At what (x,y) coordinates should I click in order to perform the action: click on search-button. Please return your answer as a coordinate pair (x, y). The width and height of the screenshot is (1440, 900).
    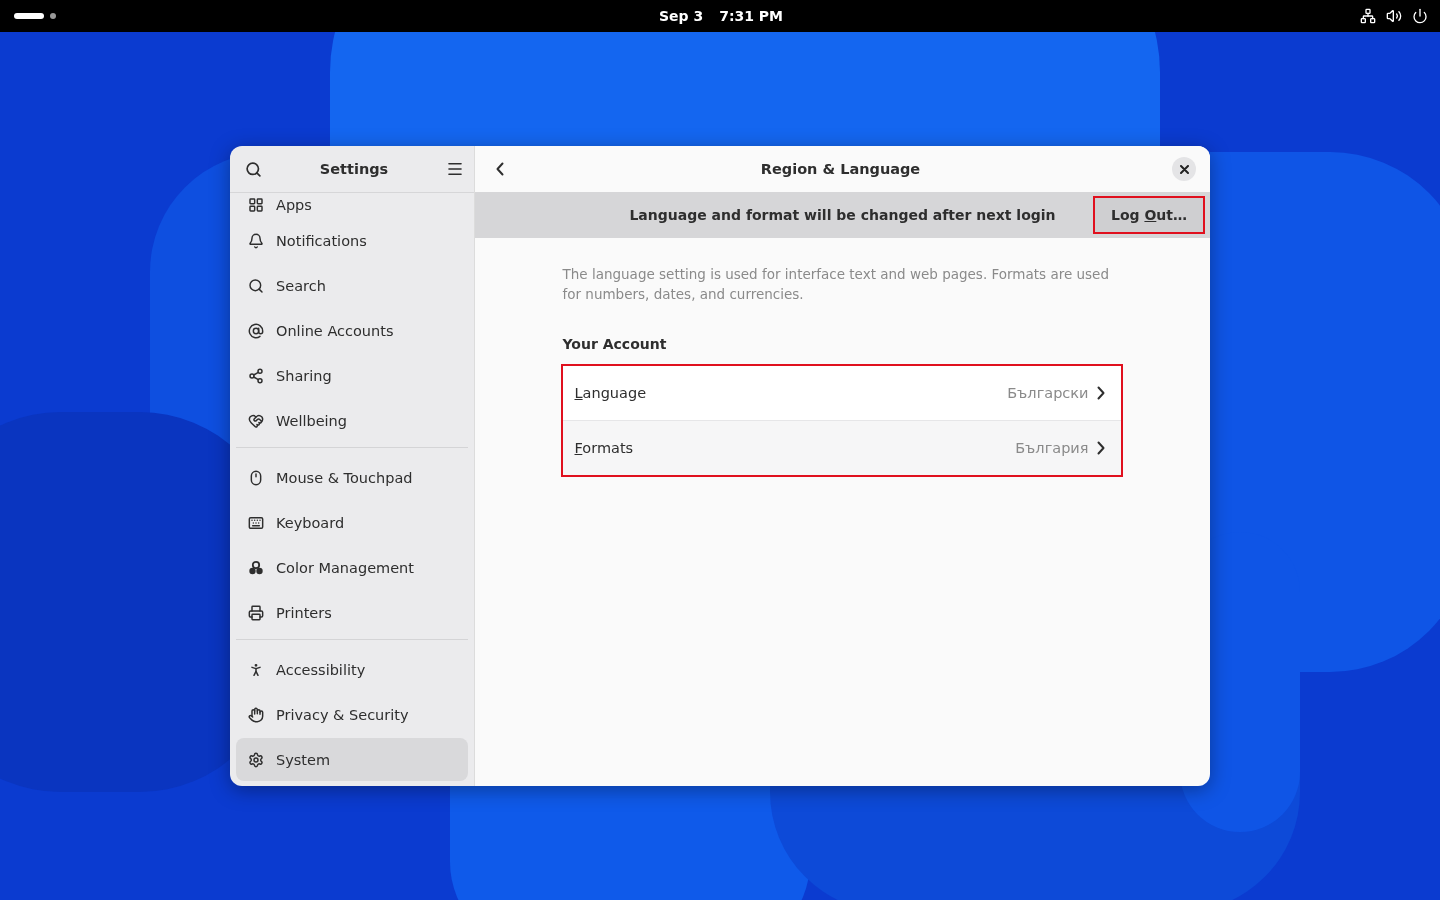
    Looking at the image, I should click on (253, 169).